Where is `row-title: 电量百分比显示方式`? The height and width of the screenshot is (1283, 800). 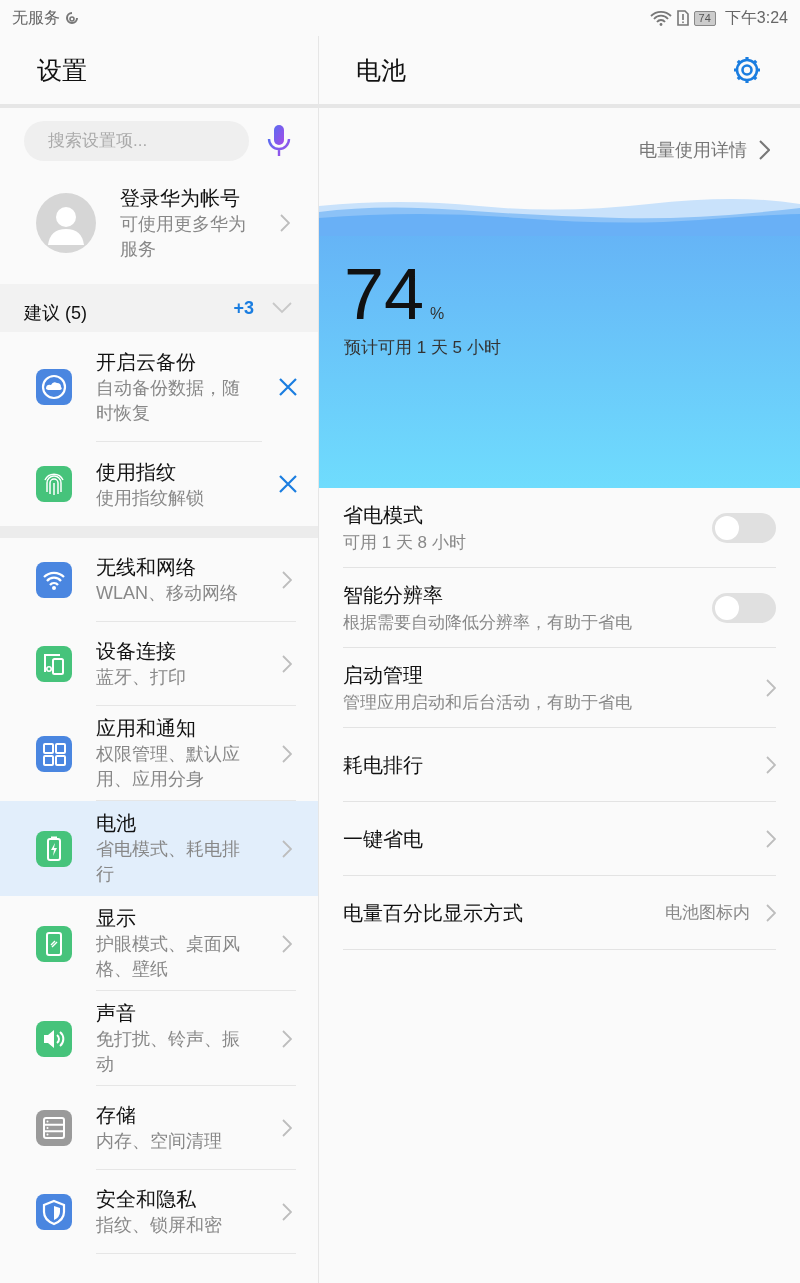
row-title: 电量百分比显示方式 is located at coordinates (433, 913).